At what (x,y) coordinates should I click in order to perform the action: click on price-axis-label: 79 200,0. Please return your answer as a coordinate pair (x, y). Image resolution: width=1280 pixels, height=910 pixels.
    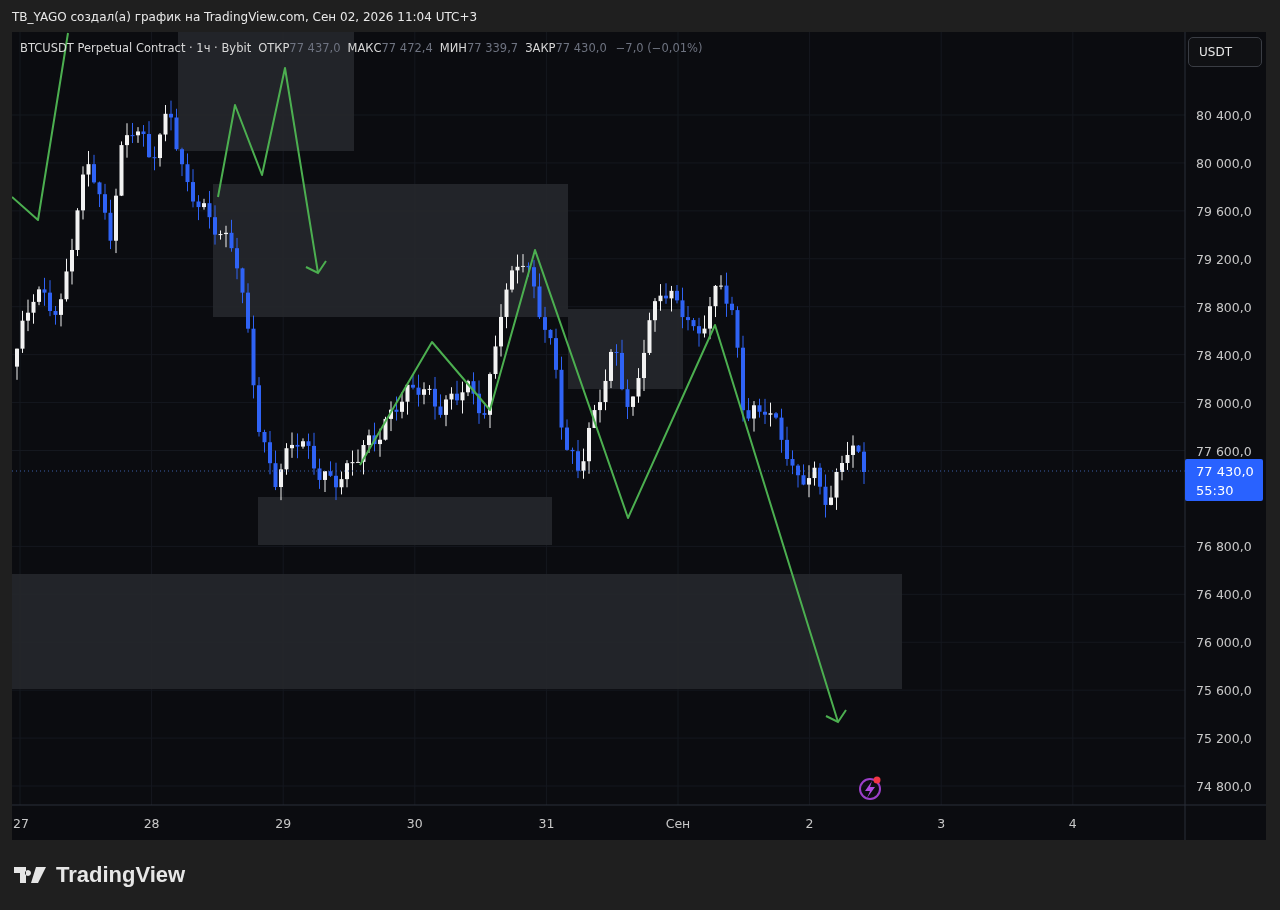
    Looking at the image, I should click on (1224, 259).